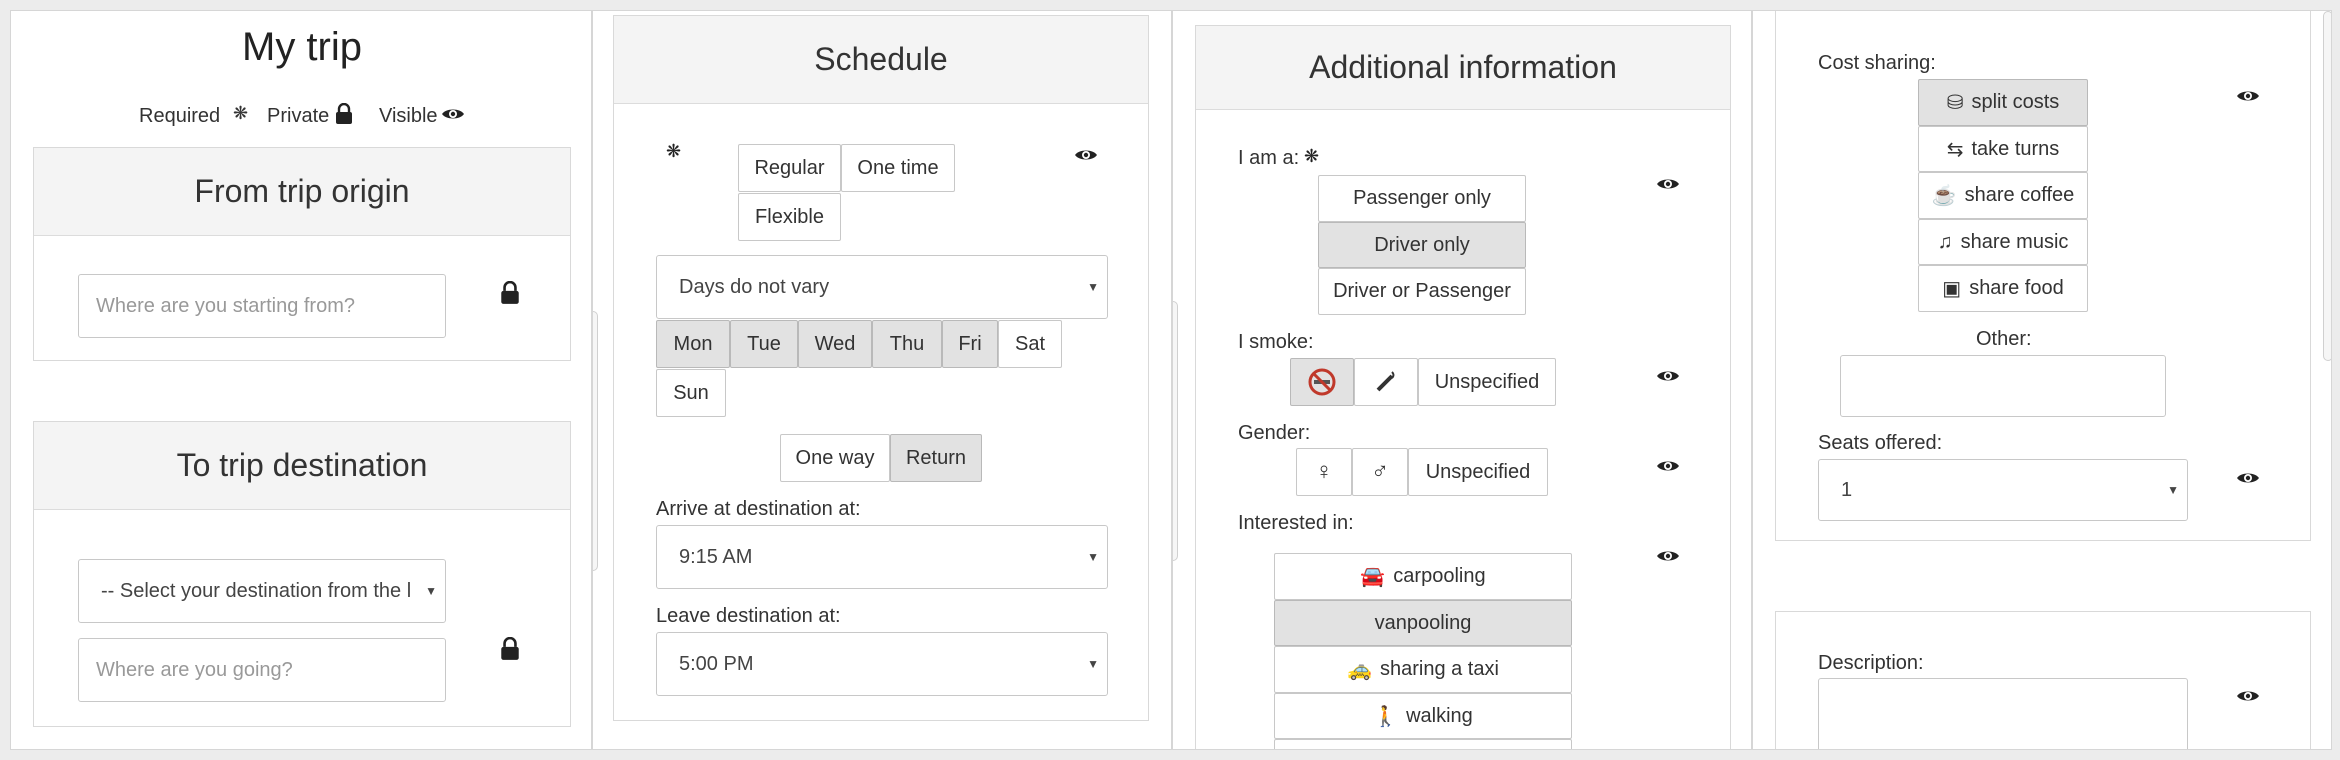  Describe the element at coordinates (1880, 443) in the screenshot. I see `seats-label: Seats offered:` at that location.